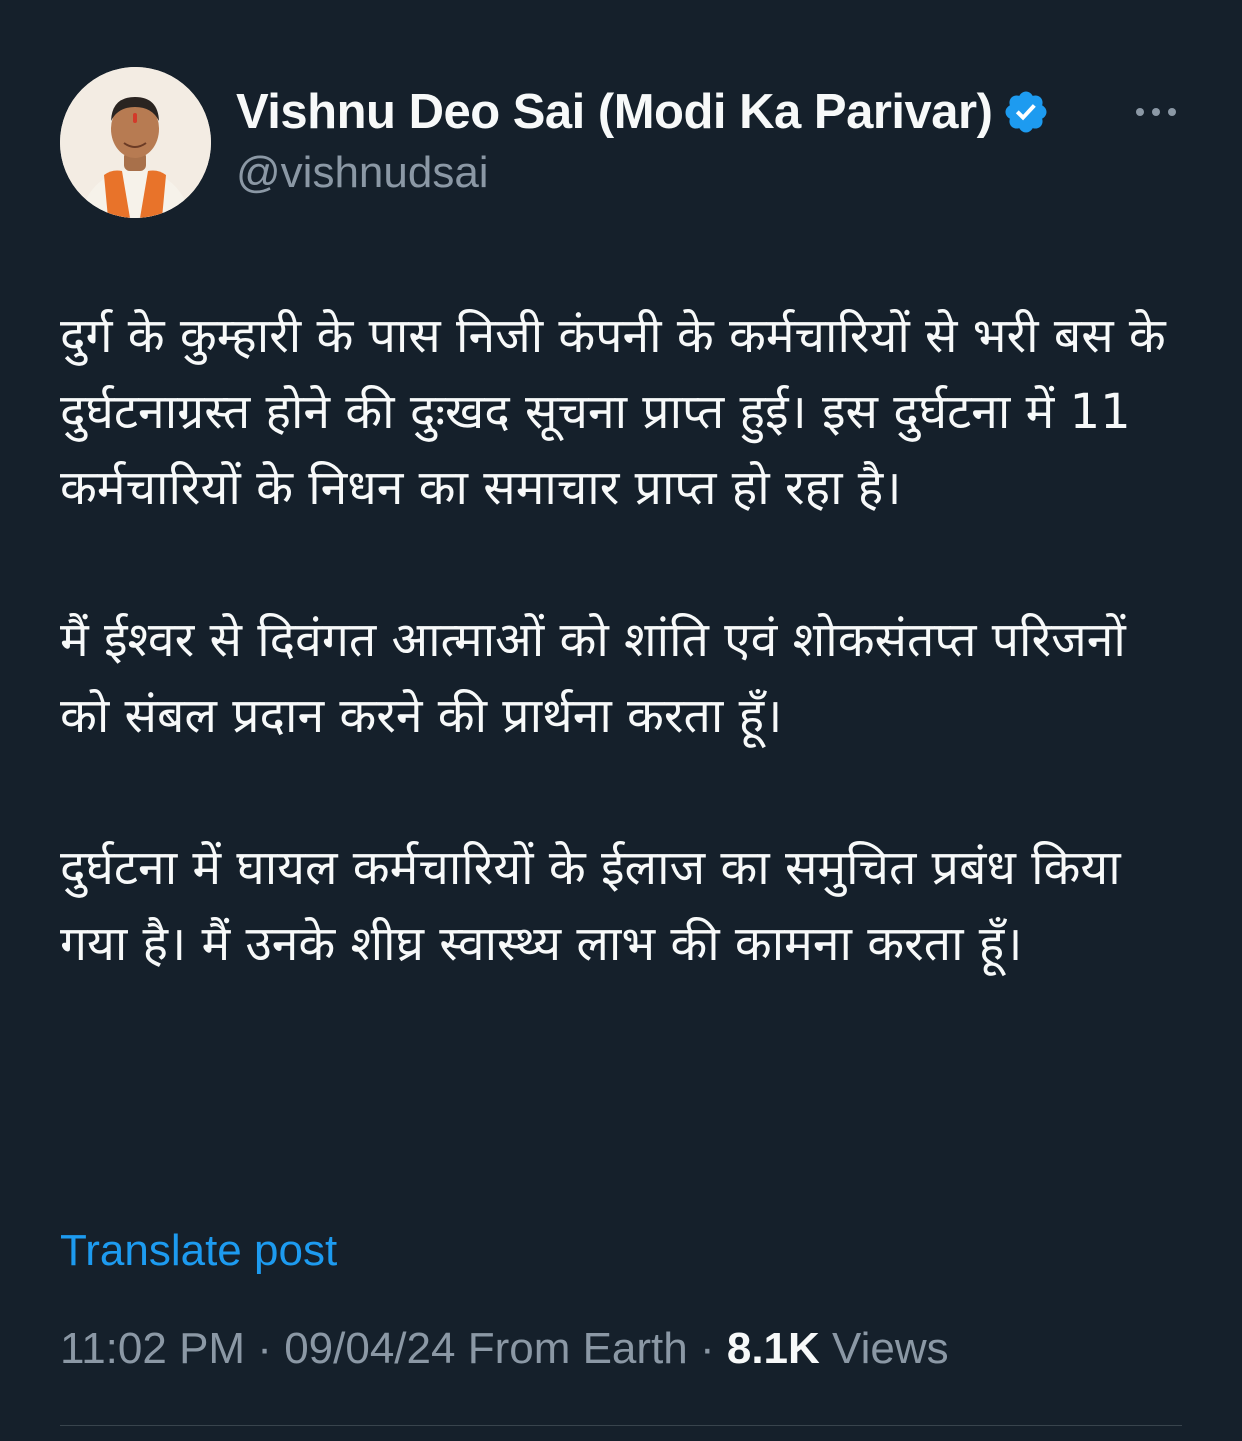  Describe the element at coordinates (621, 1425) in the screenshot. I see `divider` at that location.